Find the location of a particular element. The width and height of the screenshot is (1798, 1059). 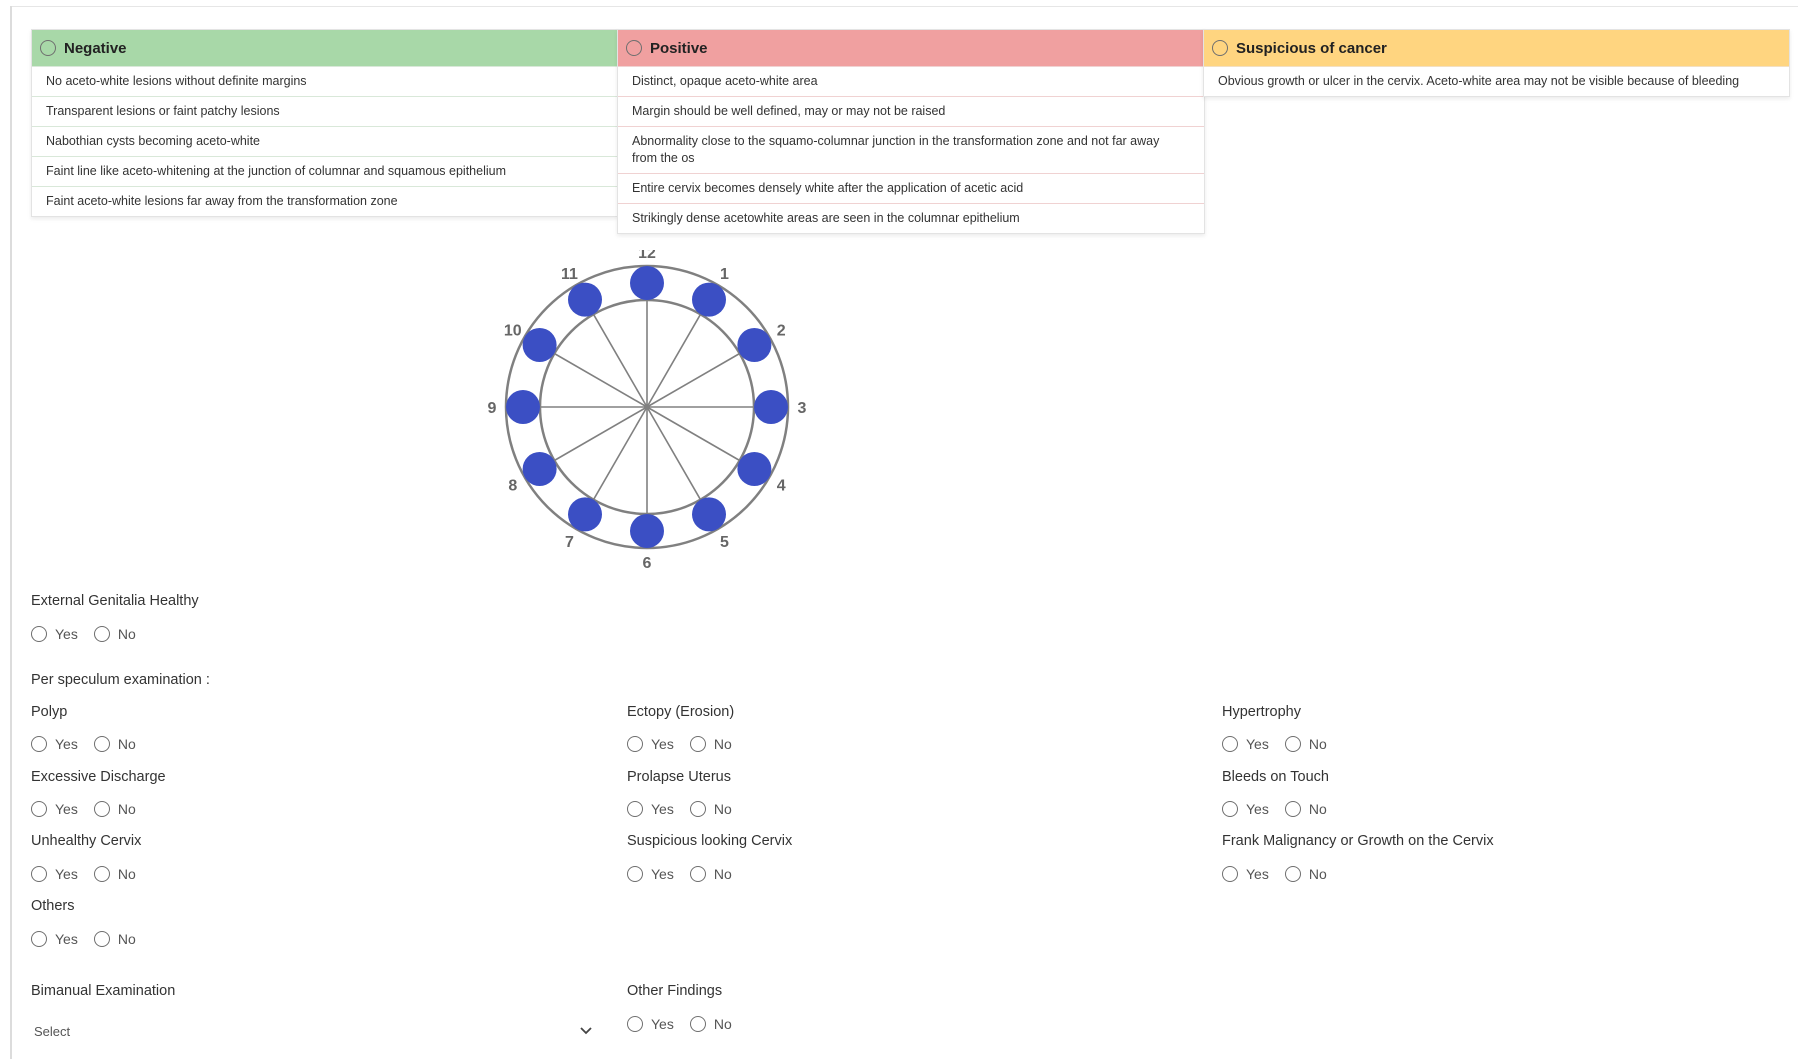

clock-position-1-dot is located at coordinates (709, 299).